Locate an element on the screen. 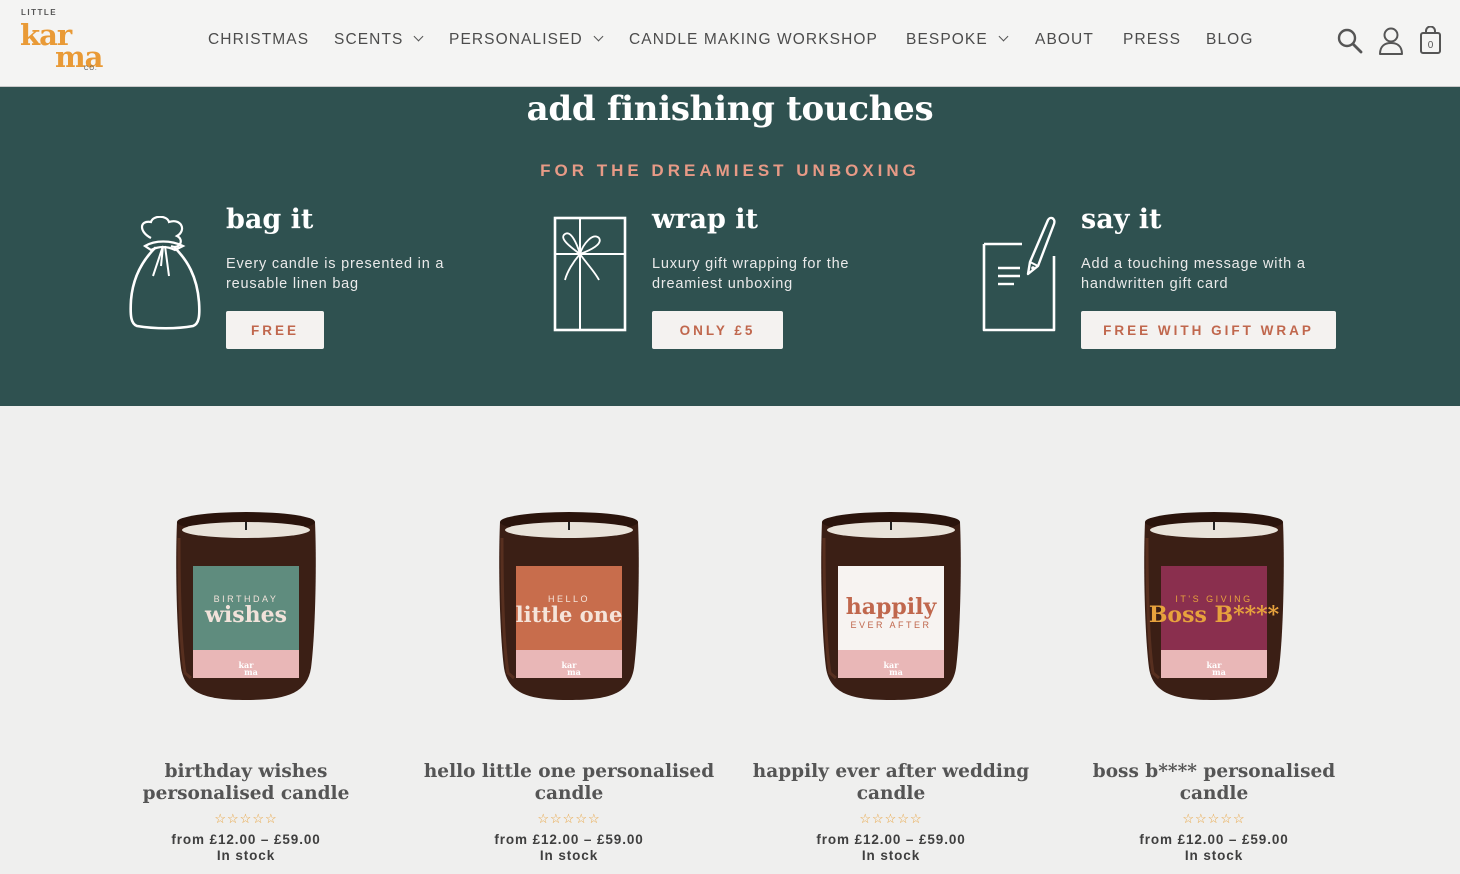 Image resolution: width=1460 pixels, height=874 pixels. nav-about: ABOUT is located at coordinates (1064, 40).